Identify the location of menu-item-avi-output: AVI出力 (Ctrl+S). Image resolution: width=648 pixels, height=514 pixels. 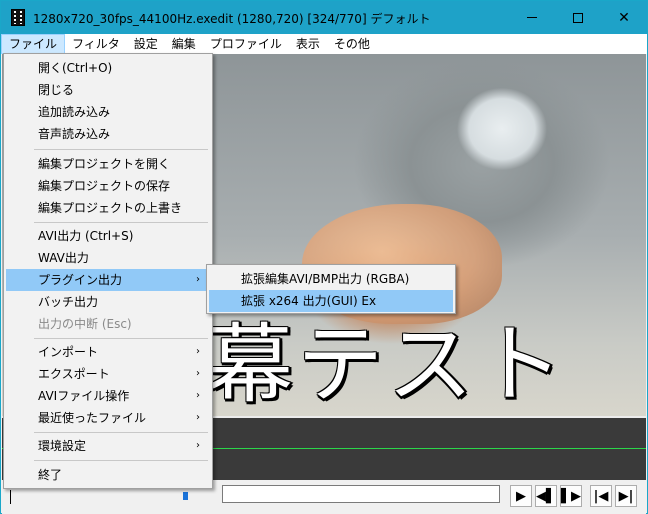
(108, 236).